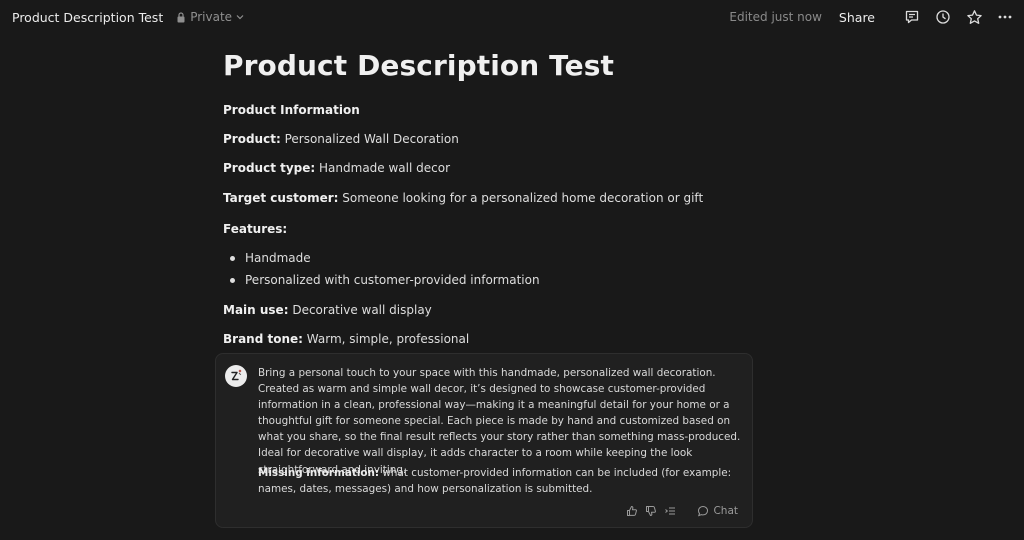 This screenshot has width=1024, height=540. What do you see at coordinates (651, 511) in the screenshot?
I see `thumbs-down-icon` at bounding box center [651, 511].